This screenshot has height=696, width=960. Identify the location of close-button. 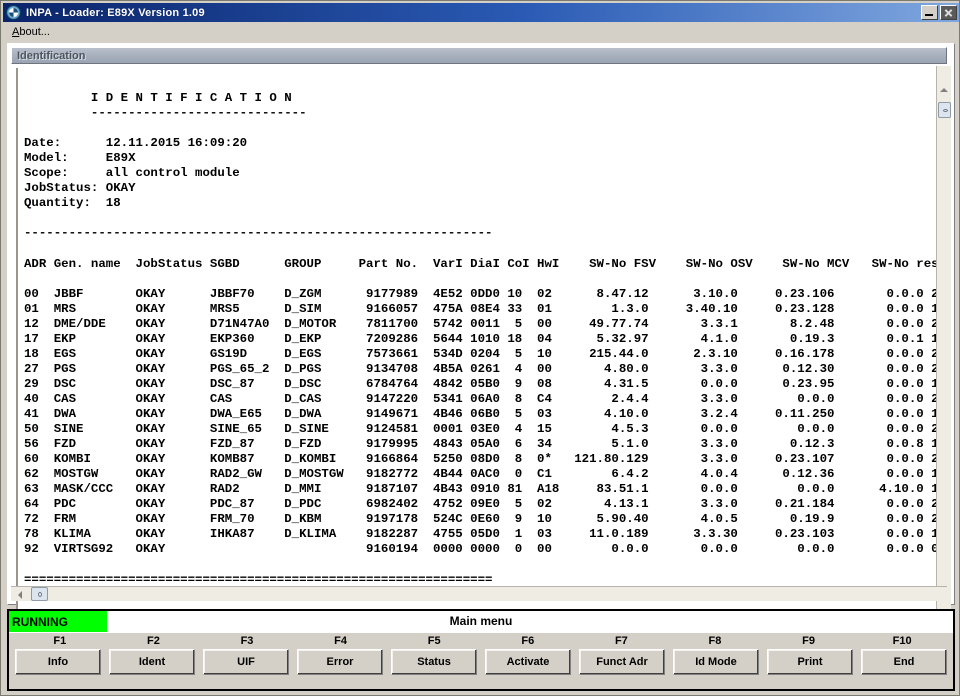
(948, 12).